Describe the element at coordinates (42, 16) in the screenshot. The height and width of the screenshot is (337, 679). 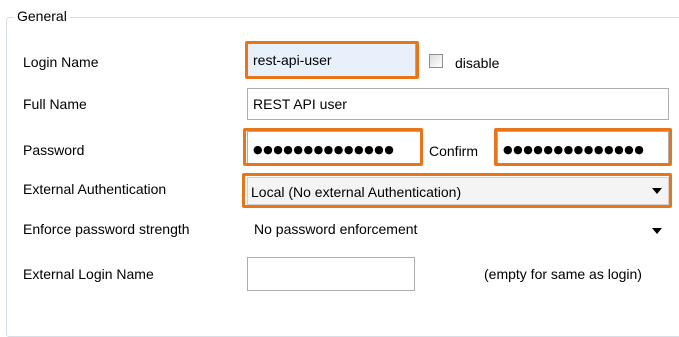
I see `group-title: General` at that location.